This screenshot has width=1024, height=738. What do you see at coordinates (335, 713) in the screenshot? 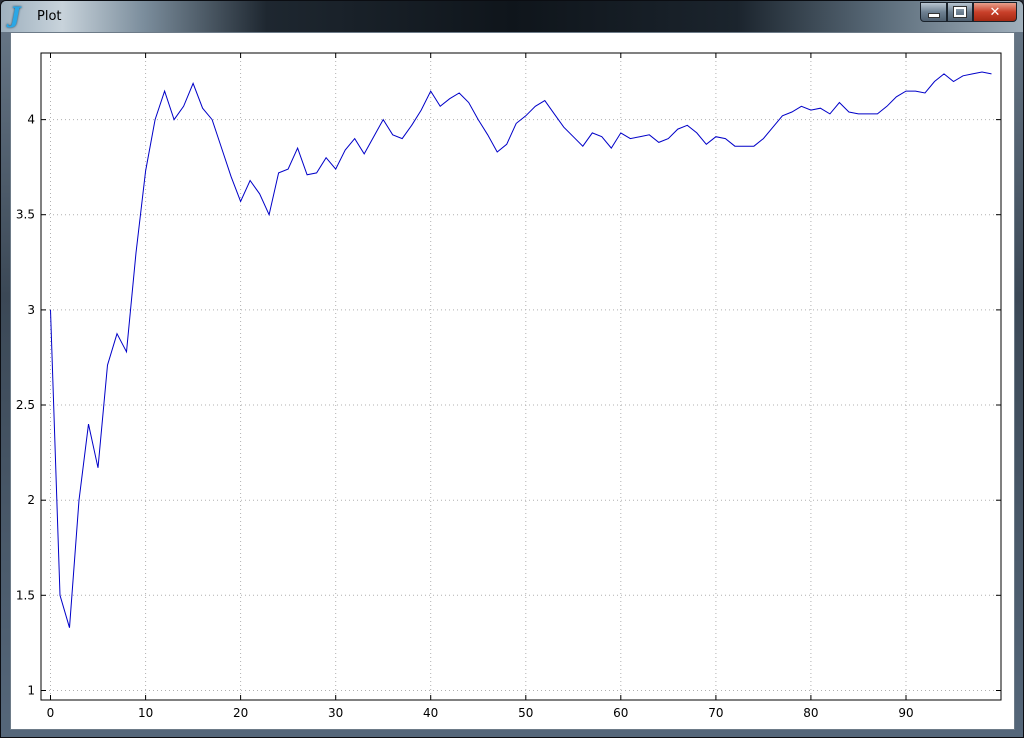
I see `x-tick-label: 30` at bounding box center [335, 713].